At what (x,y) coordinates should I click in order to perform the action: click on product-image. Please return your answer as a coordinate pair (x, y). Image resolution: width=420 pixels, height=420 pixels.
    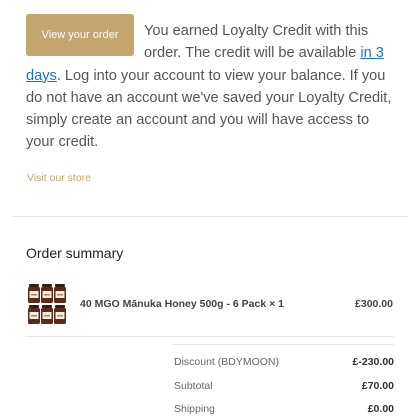
    Looking at the image, I should click on (47, 304).